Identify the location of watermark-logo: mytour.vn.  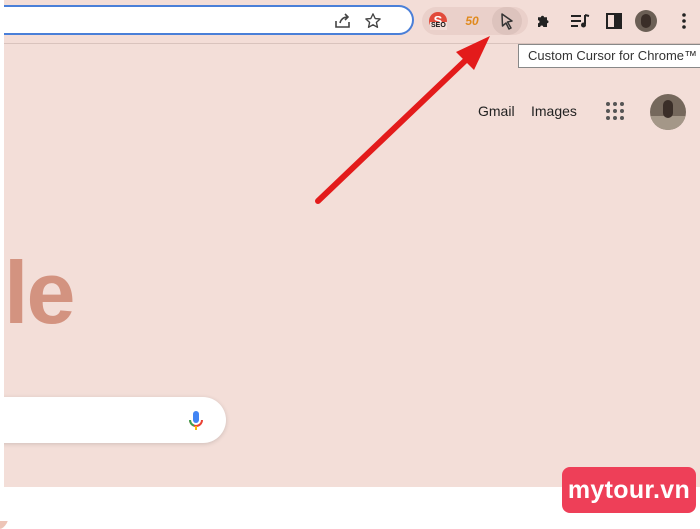
(629, 490).